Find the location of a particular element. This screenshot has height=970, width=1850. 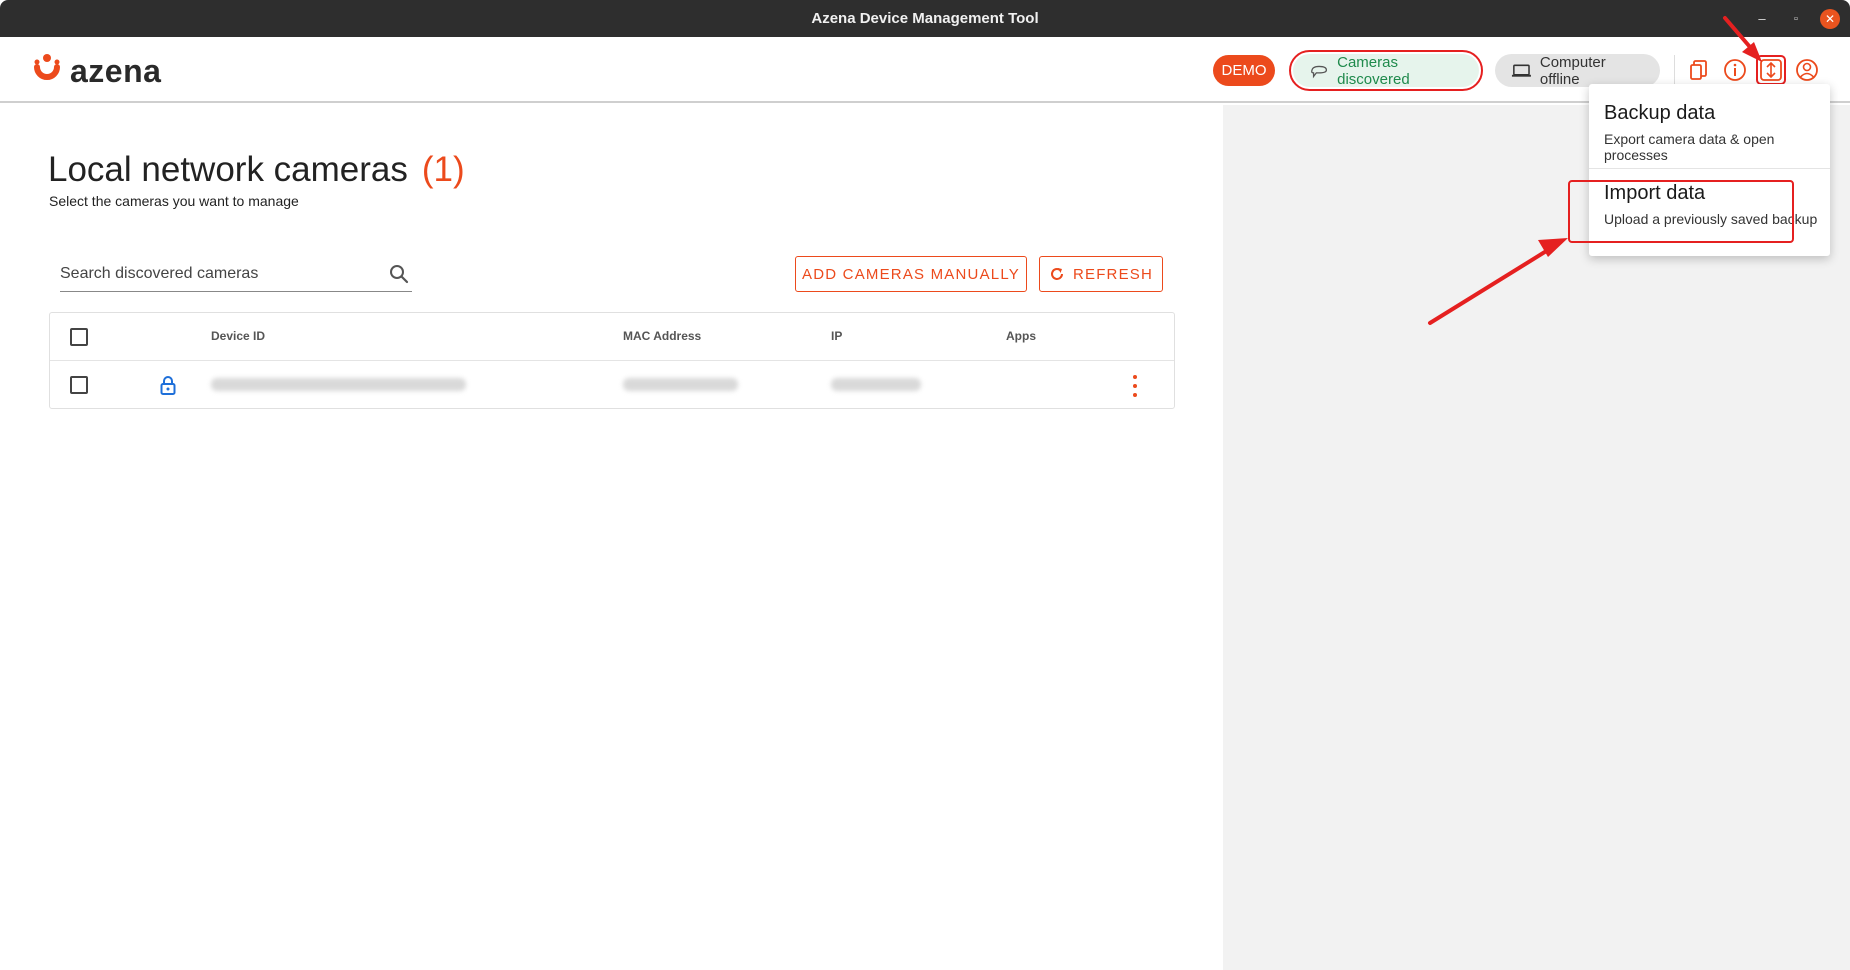

search-icon is located at coordinates (399, 274).